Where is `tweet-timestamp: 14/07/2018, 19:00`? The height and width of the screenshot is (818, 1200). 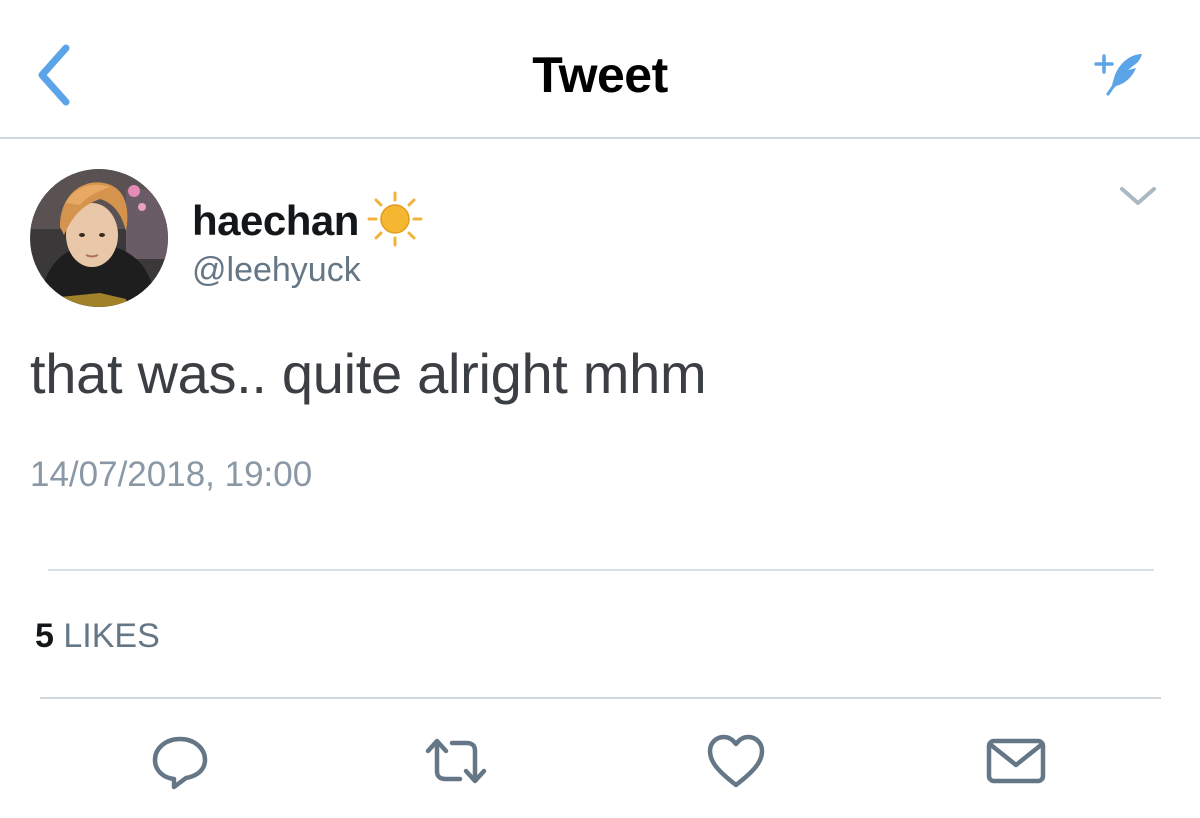 tweet-timestamp: 14/07/2018, 19:00 is located at coordinates (171, 474).